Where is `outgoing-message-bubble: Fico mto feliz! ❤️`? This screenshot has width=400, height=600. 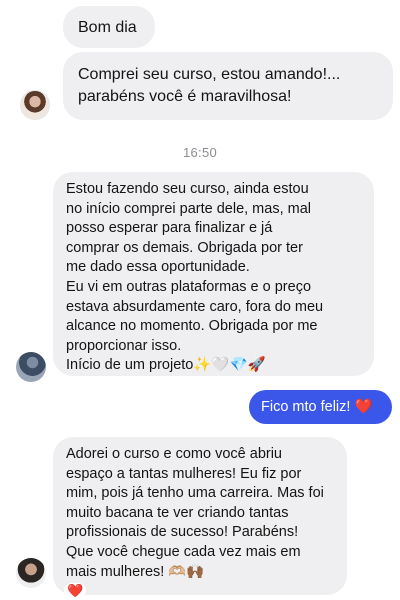
outgoing-message-bubble: Fico mto feliz! ❤️ is located at coordinates (320, 407).